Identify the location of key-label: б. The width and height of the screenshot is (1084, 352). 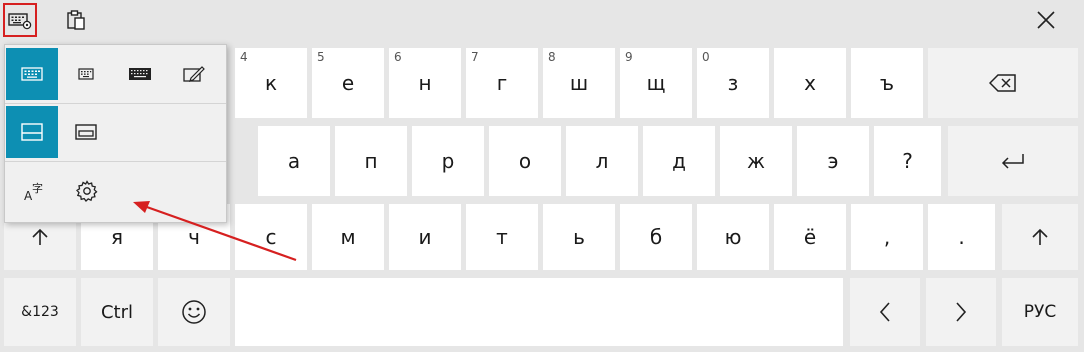
(656, 237).